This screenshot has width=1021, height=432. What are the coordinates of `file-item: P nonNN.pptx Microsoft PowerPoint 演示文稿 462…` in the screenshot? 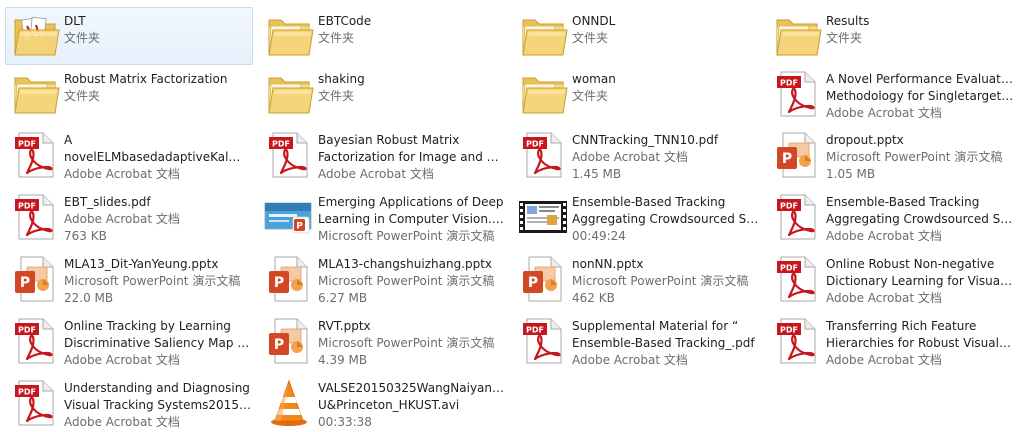 It's located at (637, 279).